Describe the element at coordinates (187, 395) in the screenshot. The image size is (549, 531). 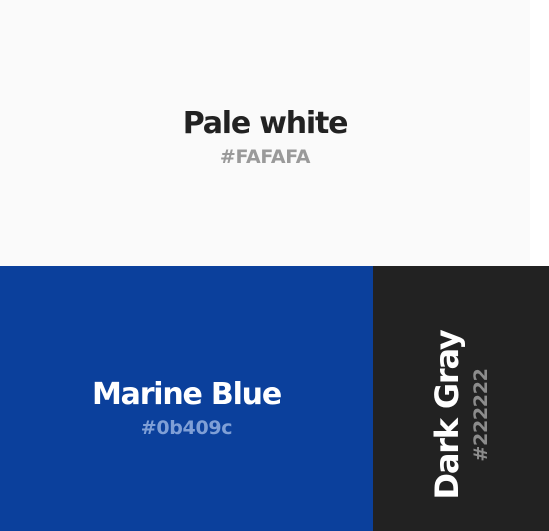
I see `swatch-name: Marine Blue` at that location.